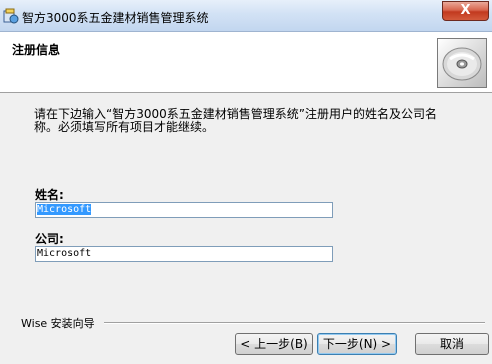 The width and height of the screenshot is (492, 364). Describe the element at coordinates (184, 210) in the screenshot. I see `name-field: Microsoft` at that location.